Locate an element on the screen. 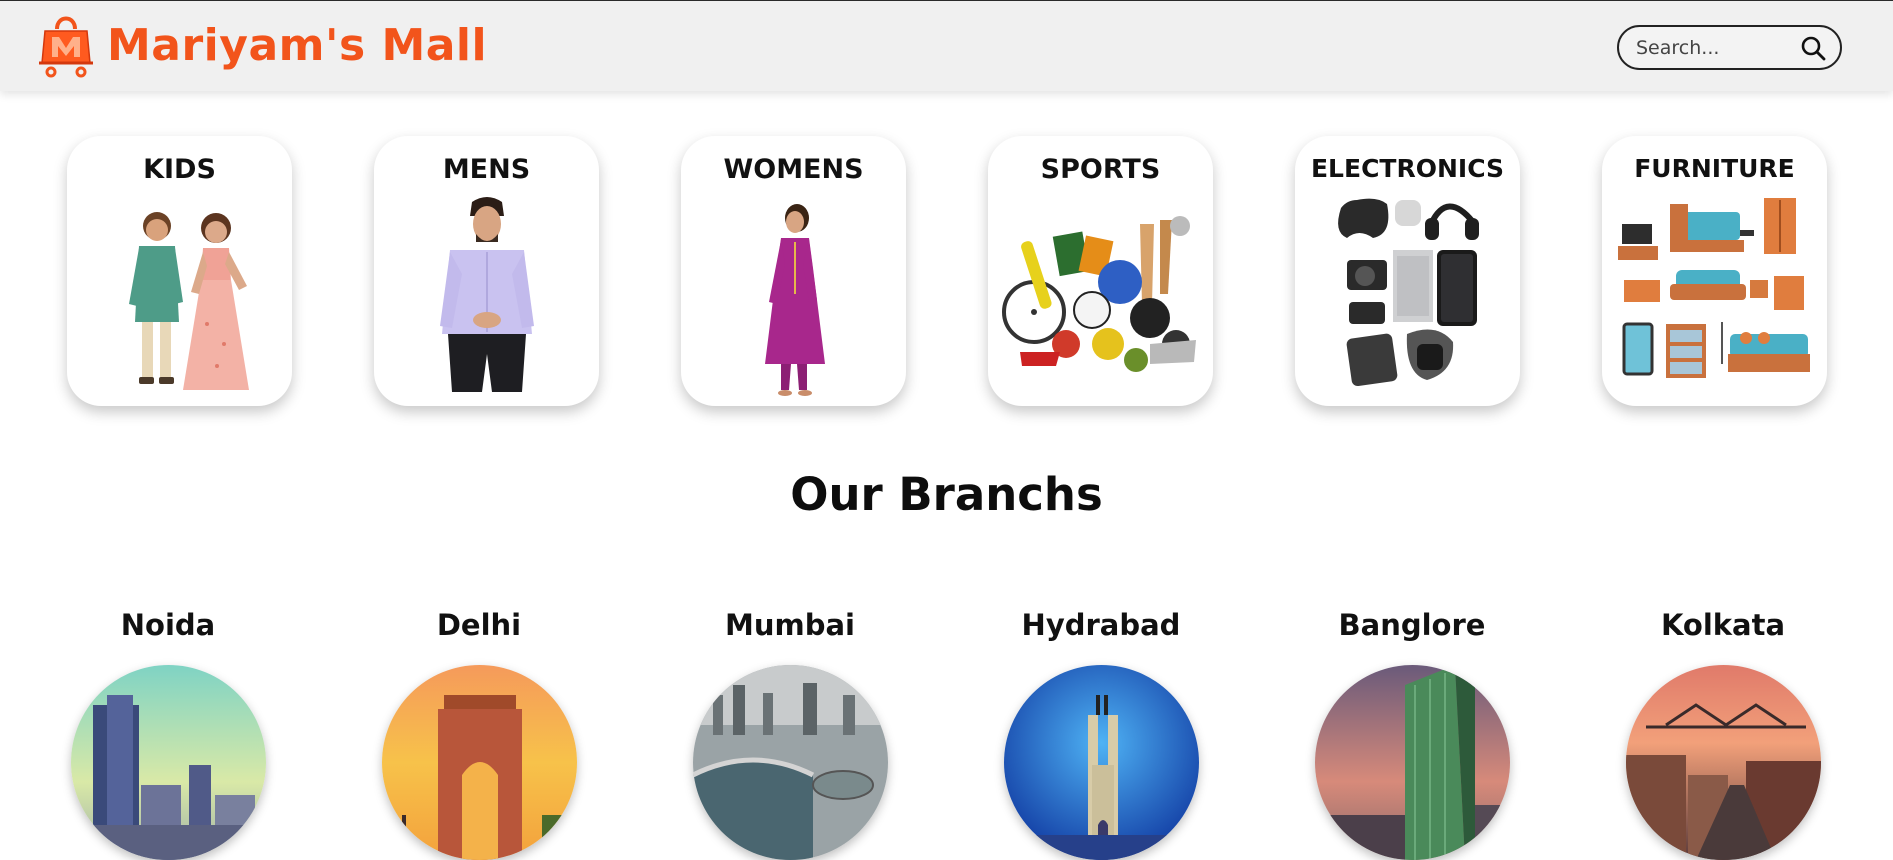 The image size is (1893, 860). category-label: KIDS is located at coordinates (179, 169).